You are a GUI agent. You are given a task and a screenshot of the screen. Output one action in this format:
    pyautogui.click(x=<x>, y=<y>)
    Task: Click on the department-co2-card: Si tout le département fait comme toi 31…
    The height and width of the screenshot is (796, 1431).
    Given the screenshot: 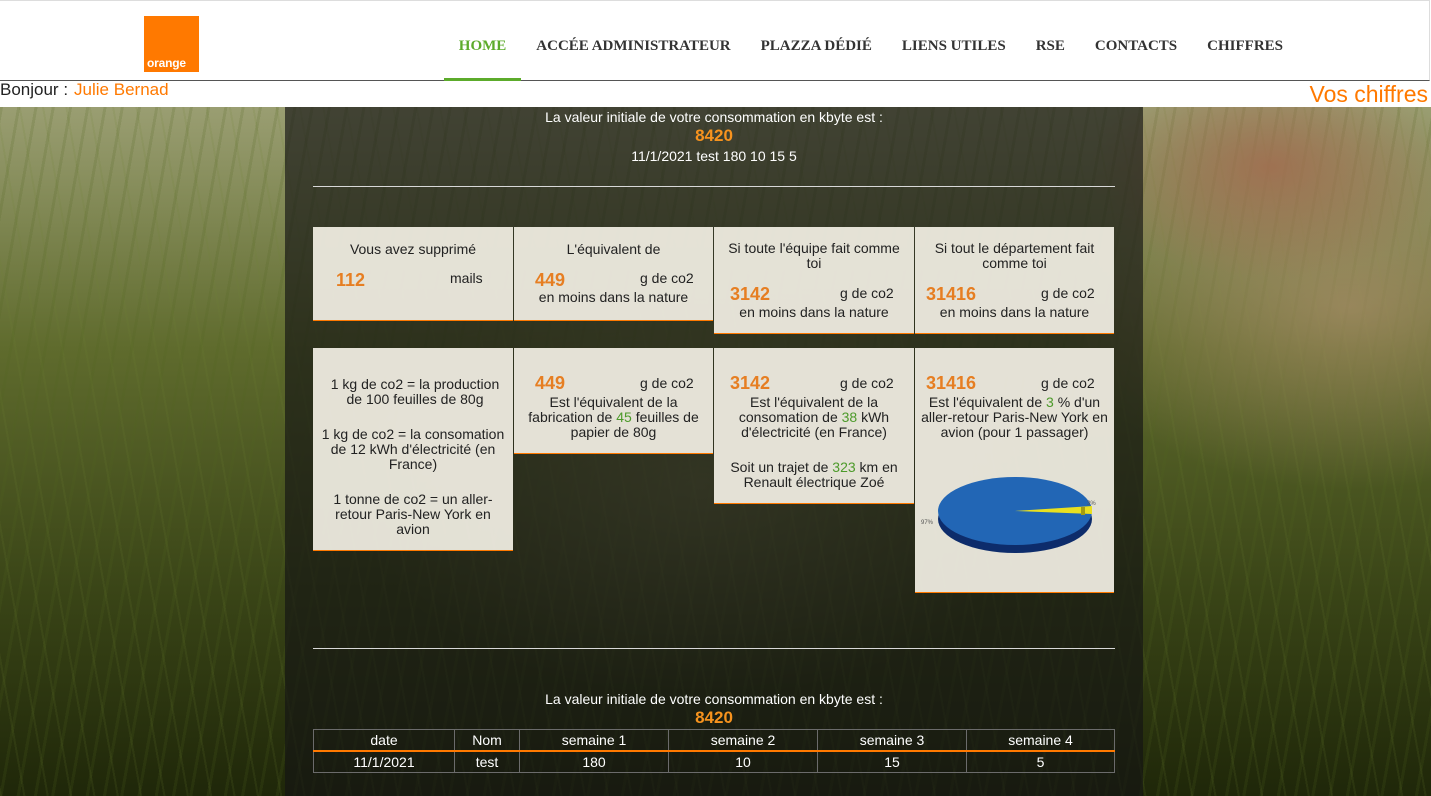 What is the action you would take?
    pyautogui.click(x=1014, y=280)
    